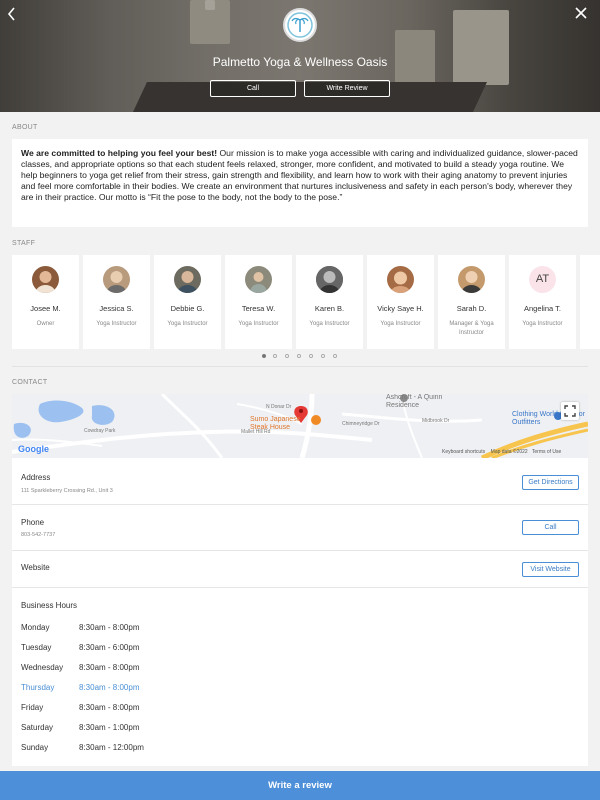 Image resolution: width=600 pixels, height=800 pixels. Describe the element at coordinates (285, 424) in the screenshot. I see `map-poi-restaurant: Sumo Japanese Steak House` at that location.